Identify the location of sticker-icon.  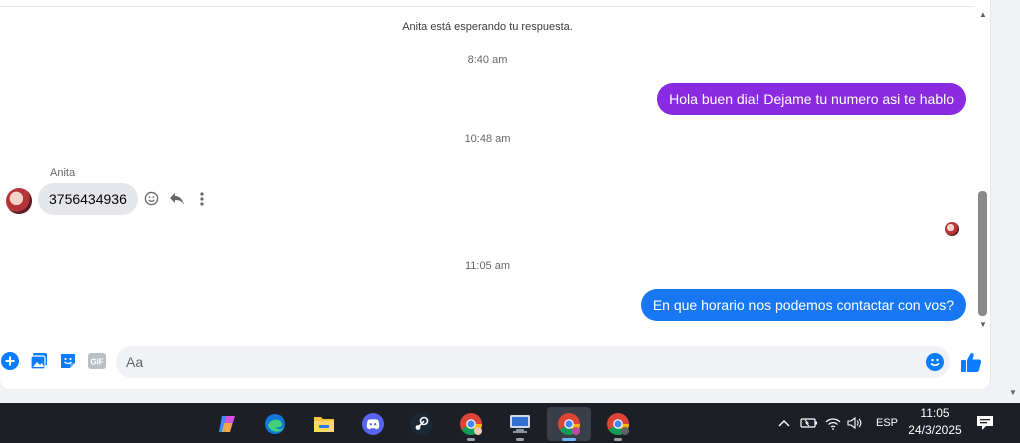
(67, 360).